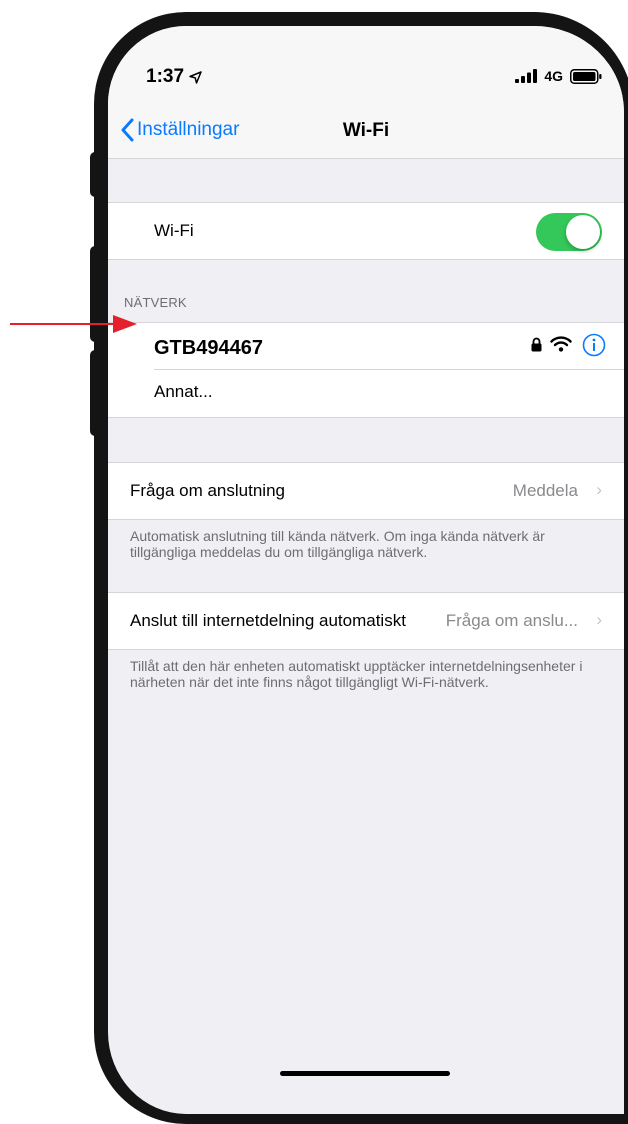  I want to click on location-arrow-icon, so click(195, 77).